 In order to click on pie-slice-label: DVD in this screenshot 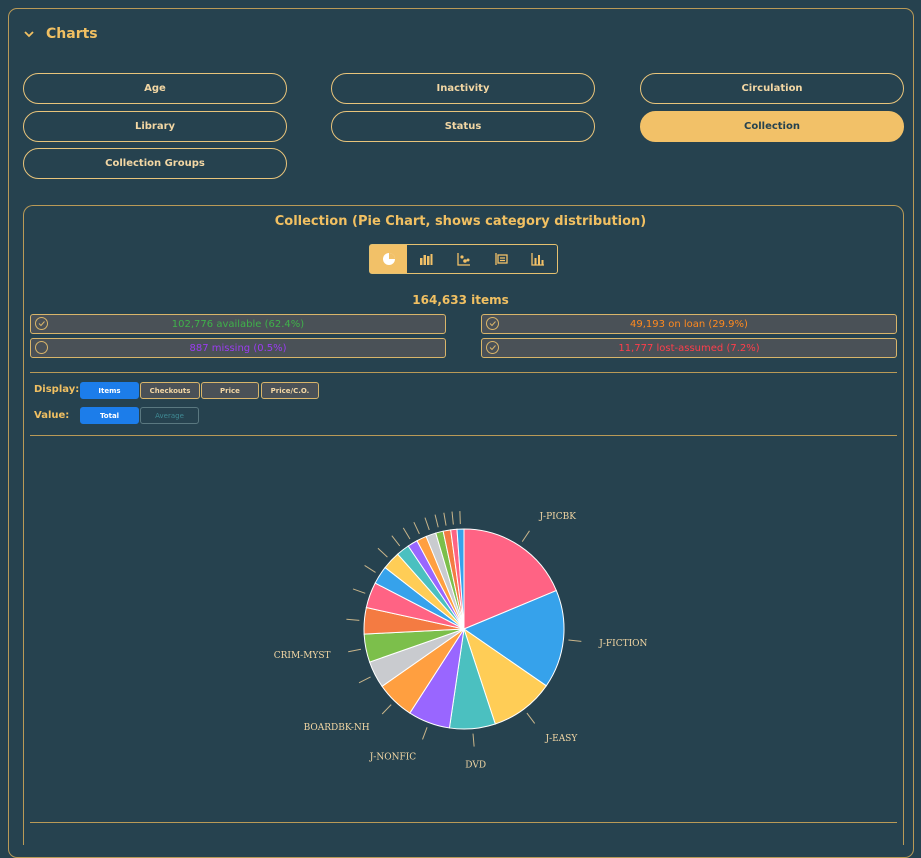, I will do `click(475, 765)`.